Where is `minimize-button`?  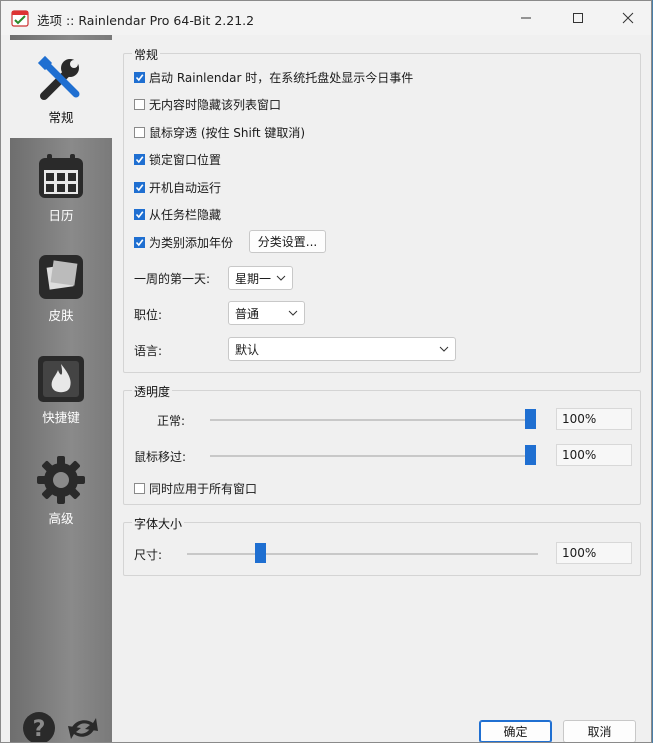 minimize-button is located at coordinates (526, 18).